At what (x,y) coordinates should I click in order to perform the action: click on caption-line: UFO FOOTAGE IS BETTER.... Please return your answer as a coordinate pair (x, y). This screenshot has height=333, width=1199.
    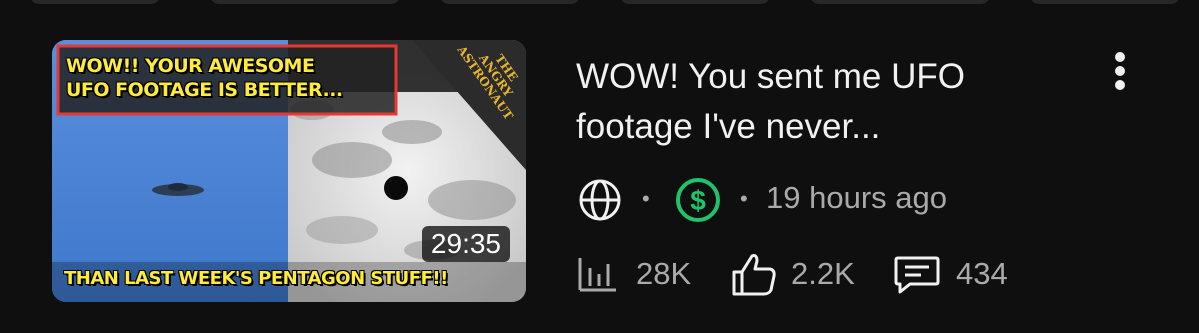
    Looking at the image, I should click on (204, 90).